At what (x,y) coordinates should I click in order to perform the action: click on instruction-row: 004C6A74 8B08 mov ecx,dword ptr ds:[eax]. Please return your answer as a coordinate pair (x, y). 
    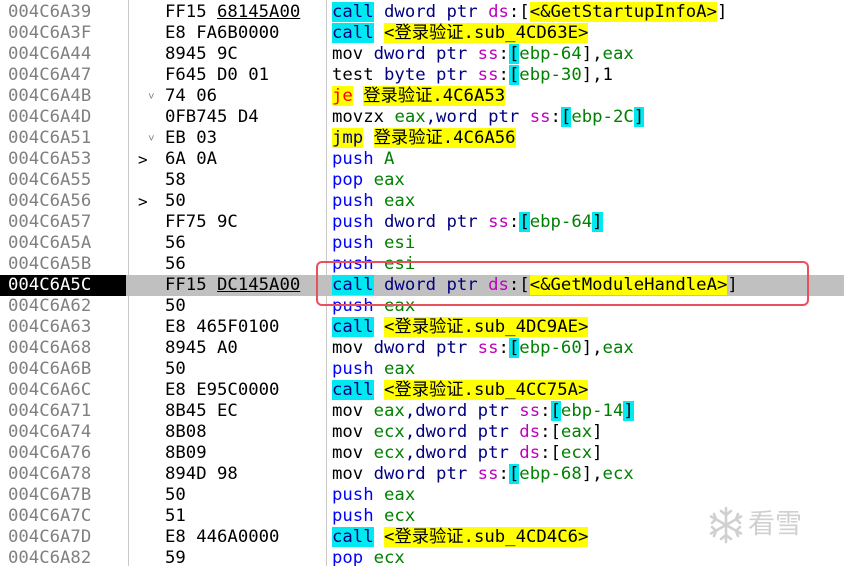
    Looking at the image, I should click on (422, 432).